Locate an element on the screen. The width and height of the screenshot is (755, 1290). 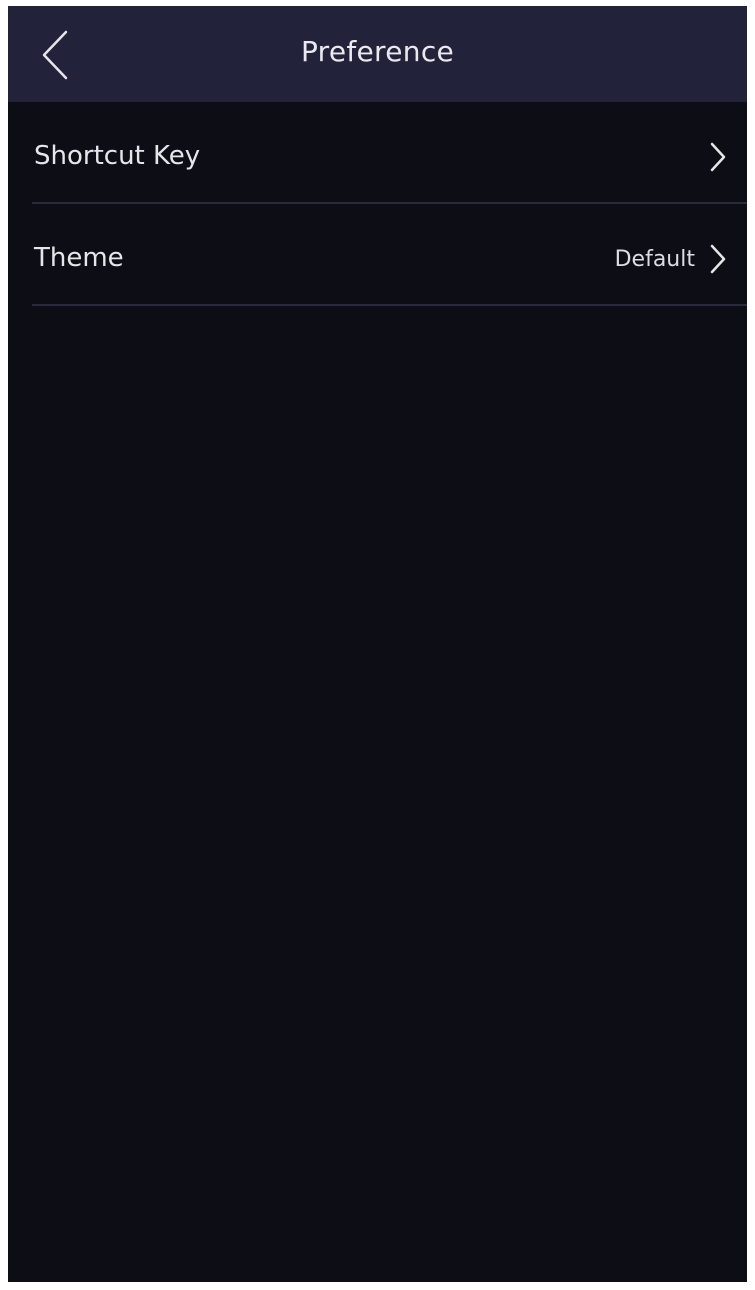
theme-label: Theme is located at coordinates (79, 258).